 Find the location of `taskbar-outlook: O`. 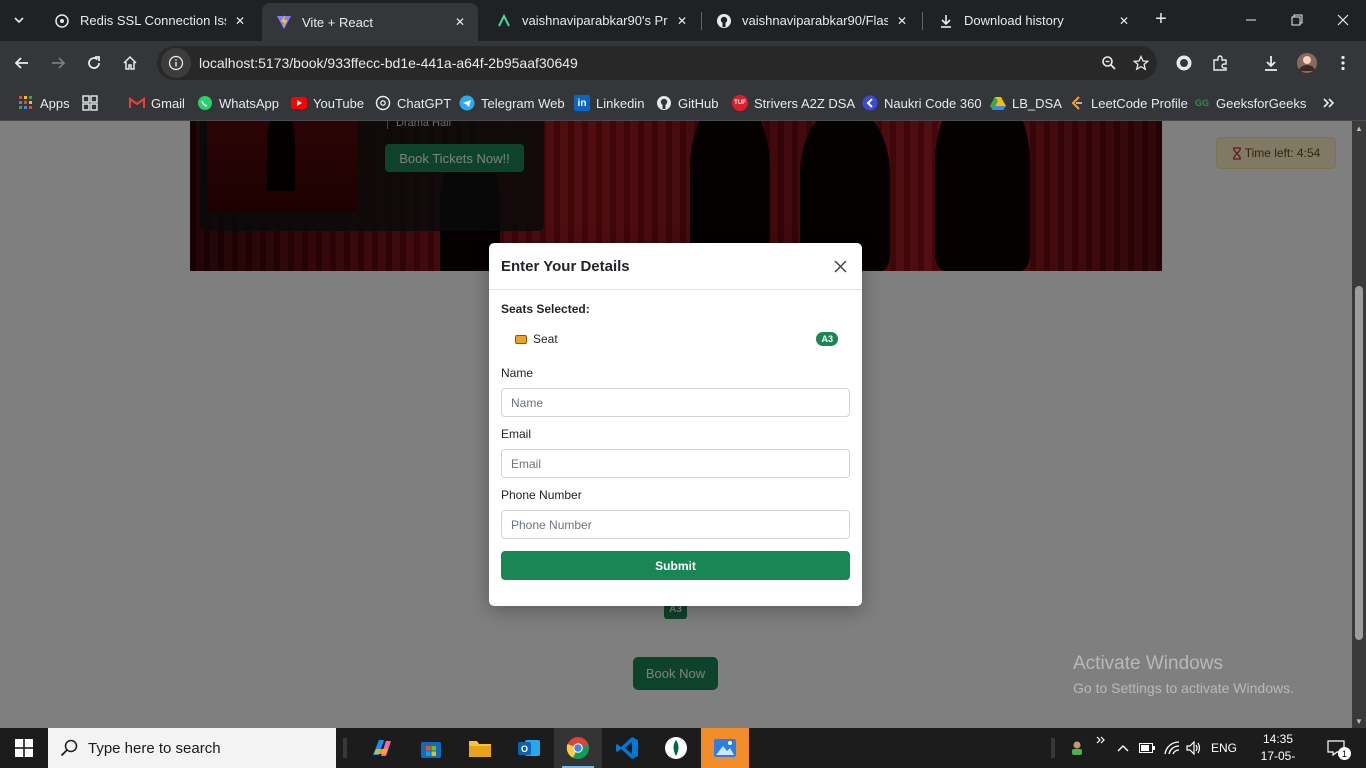

taskbar-outlook: O is located at coordinates (529, 748).